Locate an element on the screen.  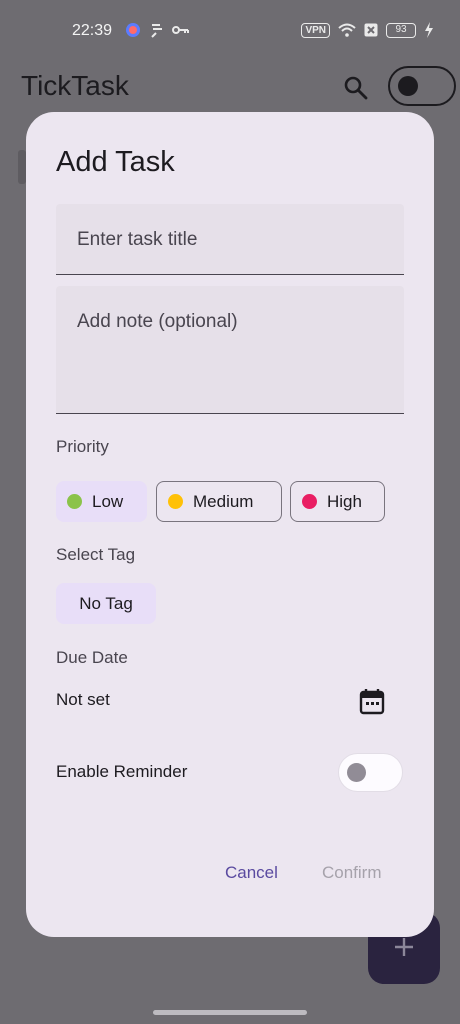
charging-icon is located at coordinates (429, 30).